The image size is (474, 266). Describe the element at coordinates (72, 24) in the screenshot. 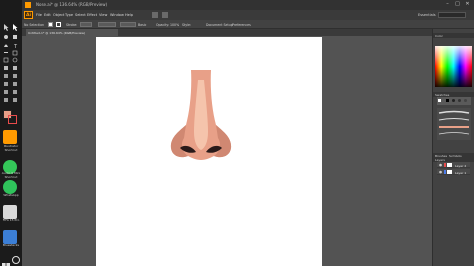

I see `stroke-label: Stroke:` at that location.